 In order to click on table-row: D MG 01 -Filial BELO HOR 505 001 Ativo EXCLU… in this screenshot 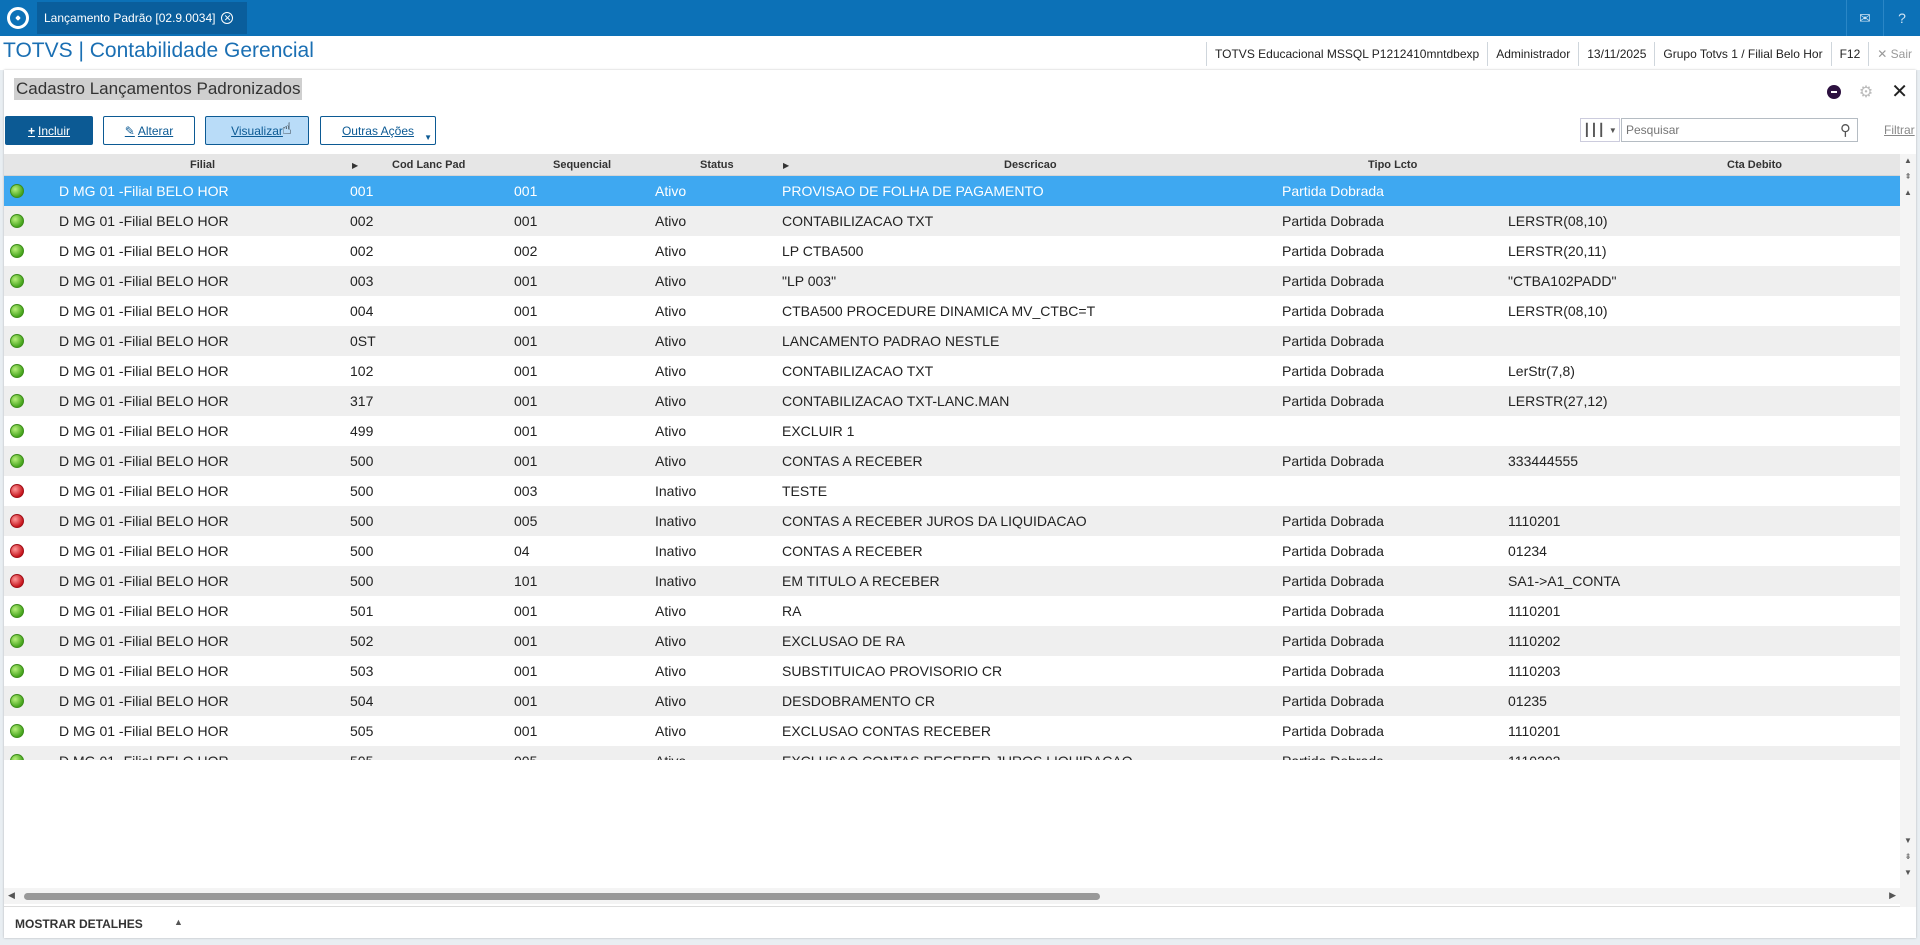, I will do `click(952, 731)`.